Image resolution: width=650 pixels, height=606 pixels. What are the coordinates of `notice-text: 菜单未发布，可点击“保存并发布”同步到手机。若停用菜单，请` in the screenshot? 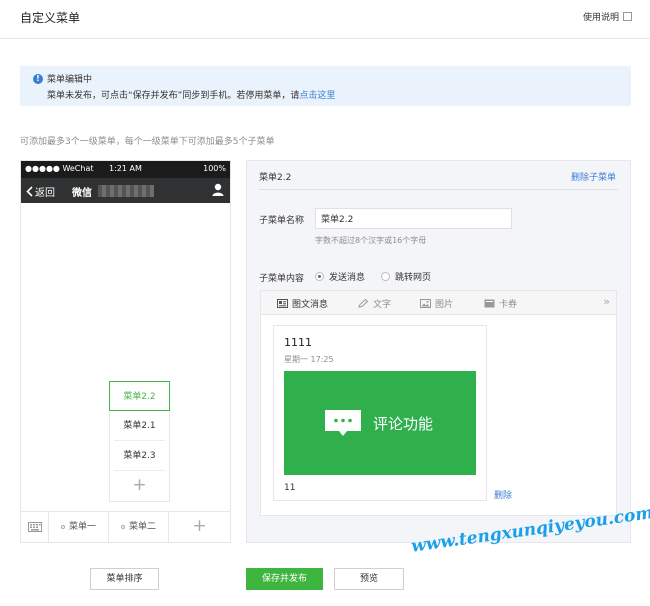 It's located at (173, 96).